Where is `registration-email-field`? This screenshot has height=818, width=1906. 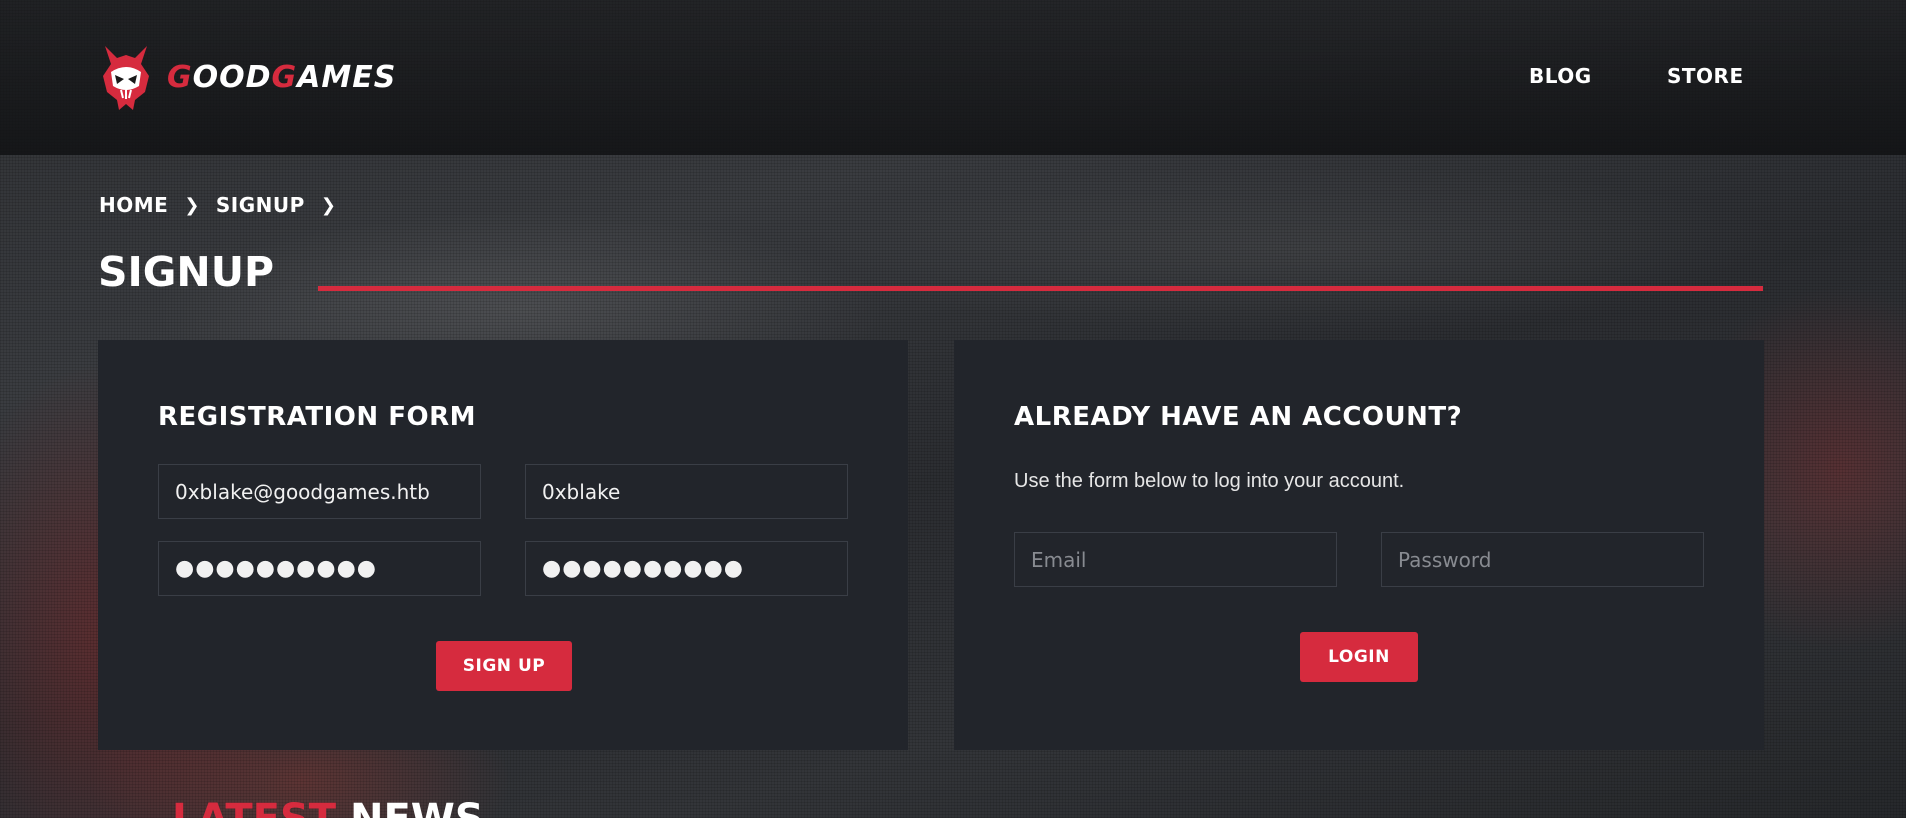
registration-email-field is located at coordinates (319, 491).